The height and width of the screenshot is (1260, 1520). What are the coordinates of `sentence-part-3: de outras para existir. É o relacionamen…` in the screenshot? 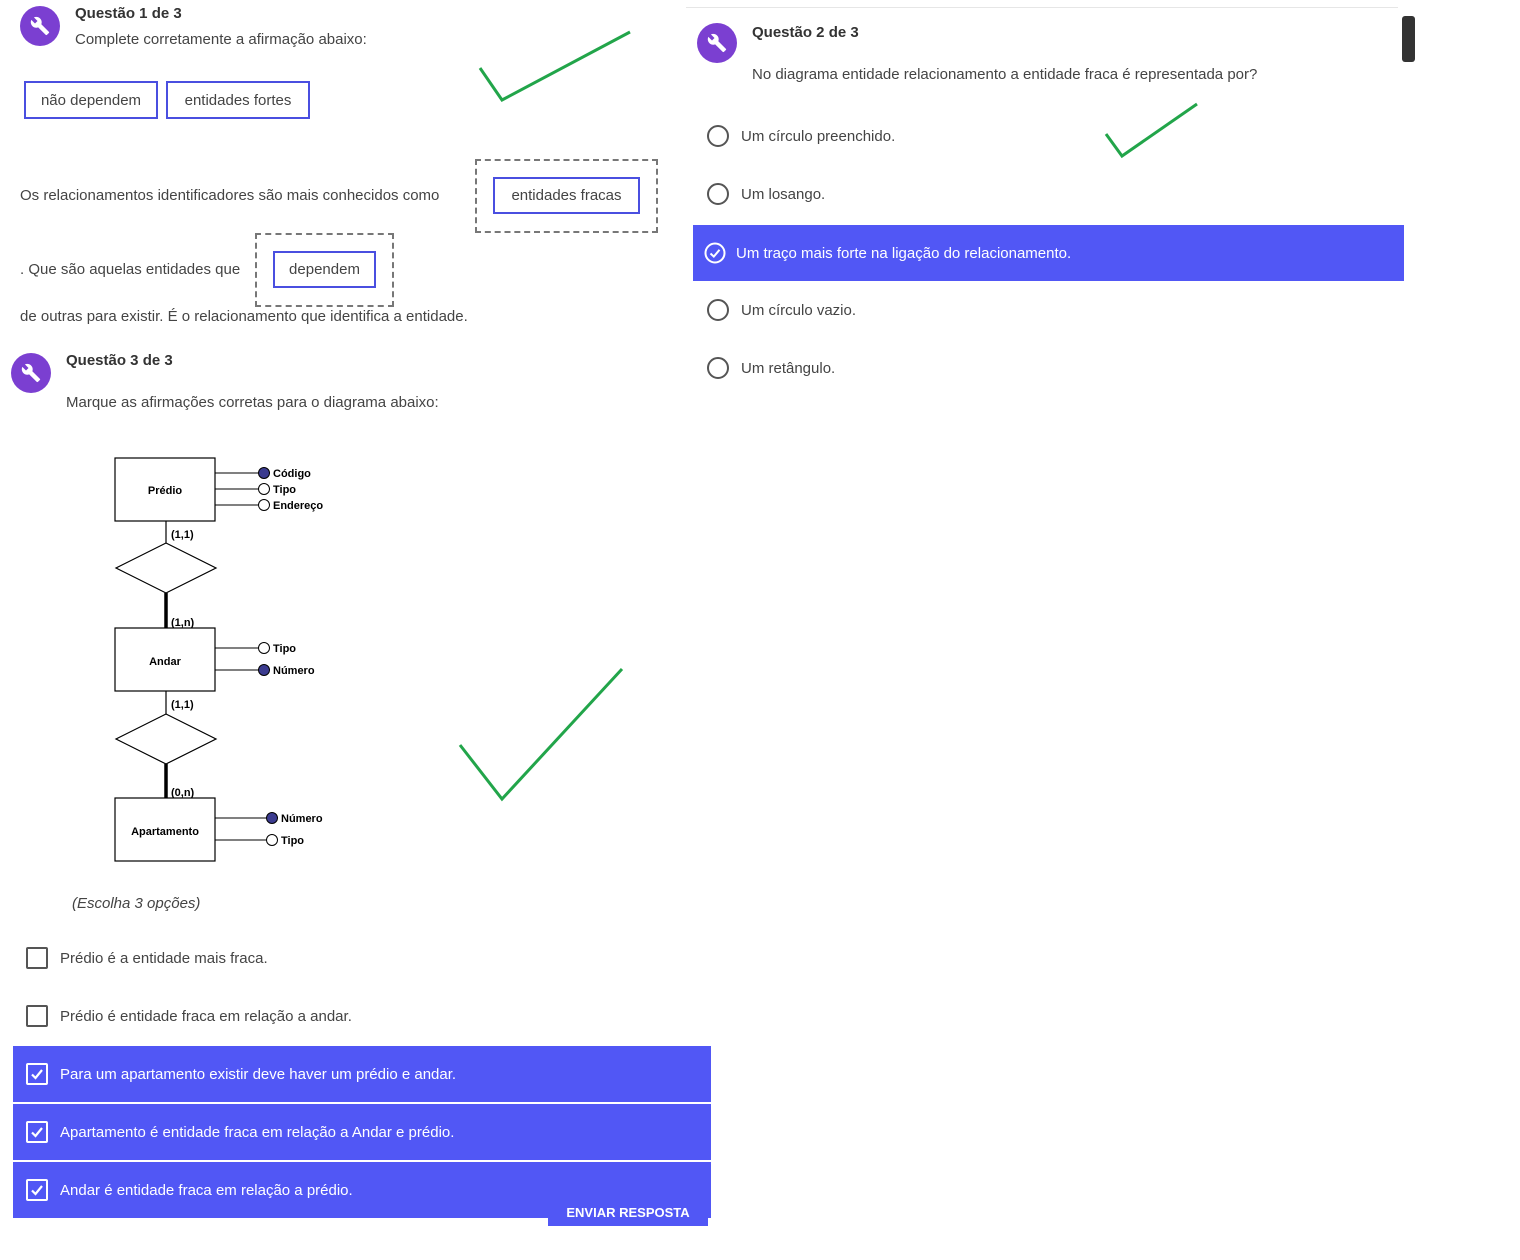 It's located at (244, 316).